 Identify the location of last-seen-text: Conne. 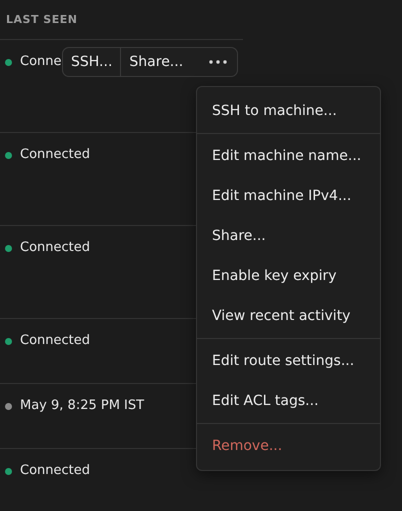
(41, 62).